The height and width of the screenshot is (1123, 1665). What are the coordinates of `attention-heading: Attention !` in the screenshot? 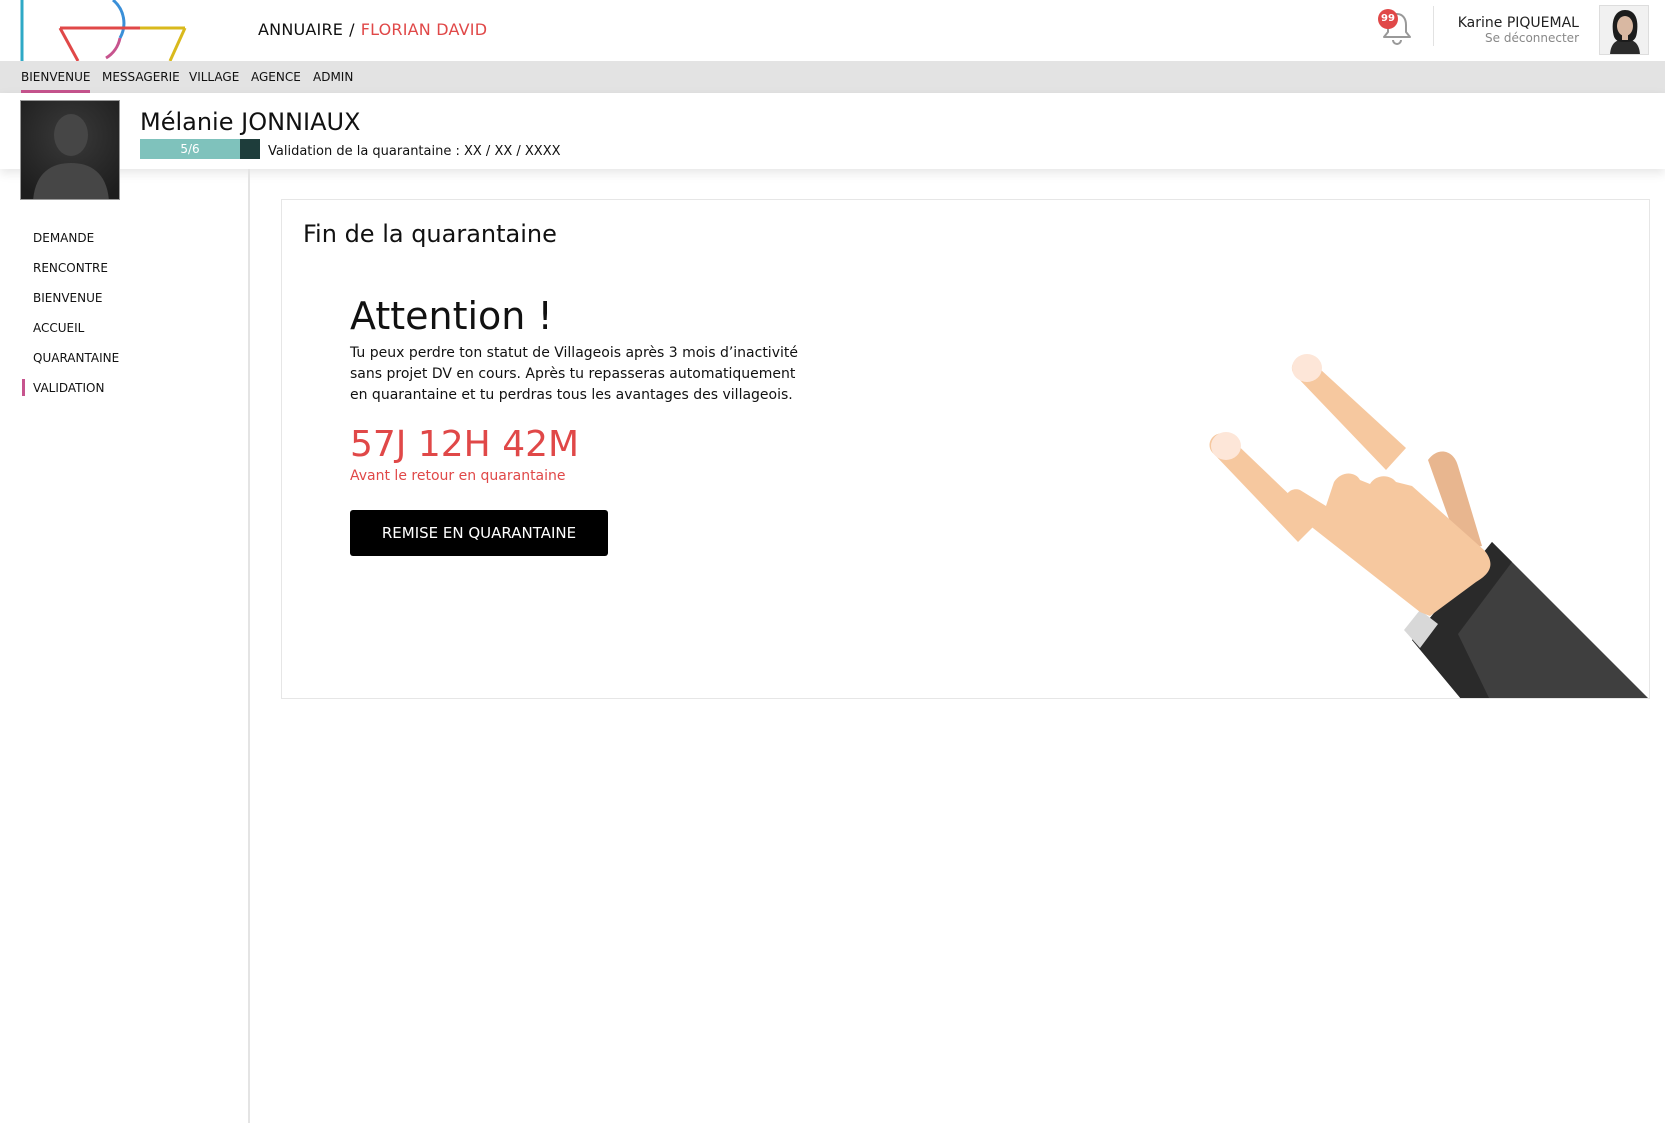 It's located at (451, 316).